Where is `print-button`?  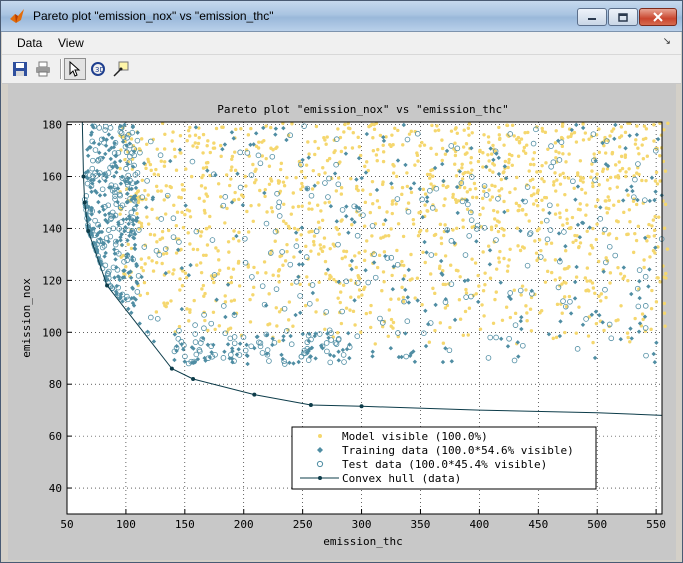 print-button is located at coordinates (43, 69).